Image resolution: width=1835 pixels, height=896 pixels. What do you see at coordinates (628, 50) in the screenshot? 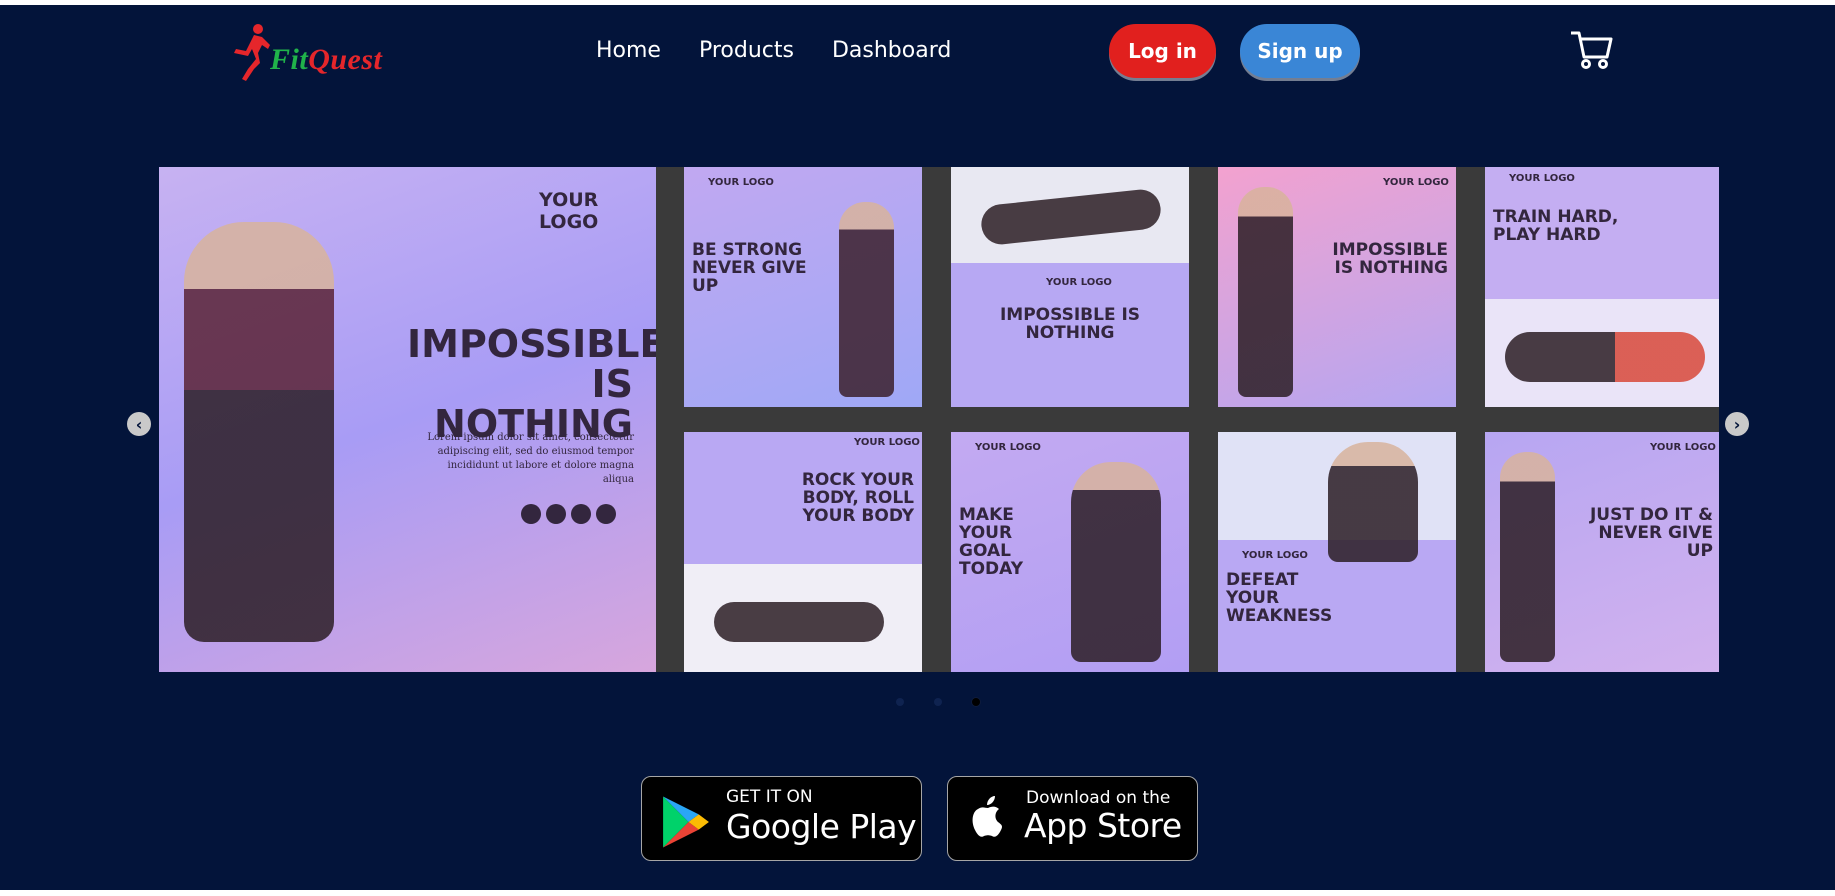
I see `nav-home: Home` at bounding box center [628, 50].